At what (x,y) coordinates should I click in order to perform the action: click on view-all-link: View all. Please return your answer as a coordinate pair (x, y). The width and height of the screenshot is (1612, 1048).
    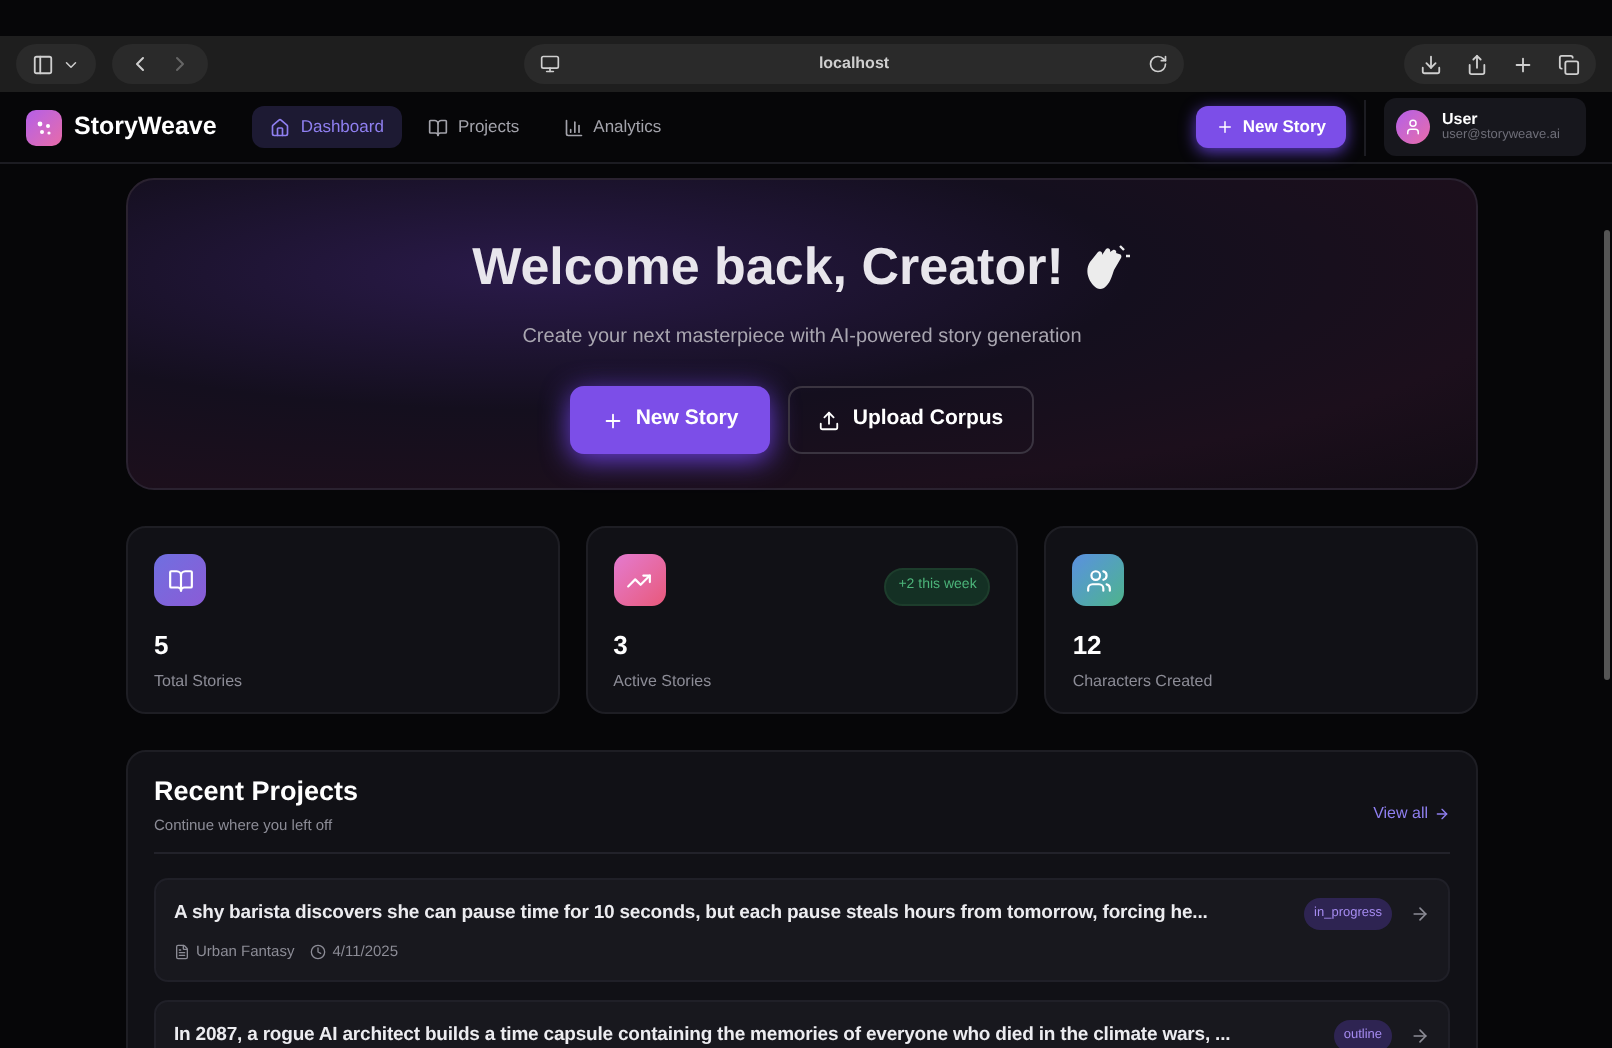
    Looking at the image, I should click on (1411, 814).